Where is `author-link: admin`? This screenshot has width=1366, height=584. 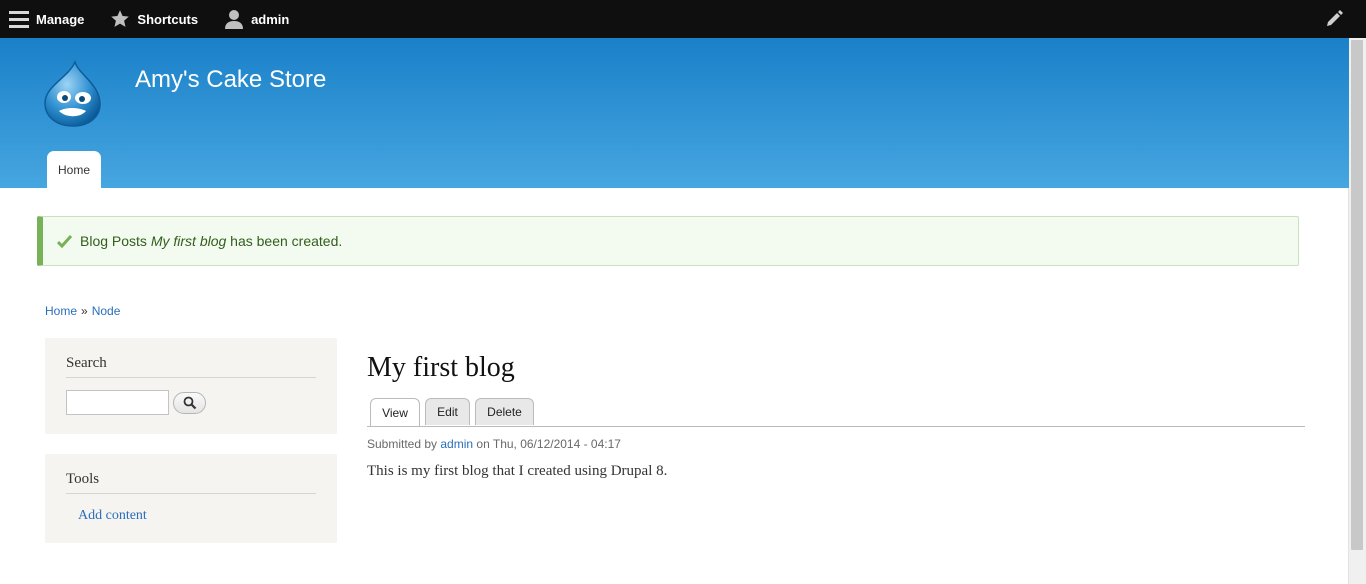
author-link: admin is located at coordinates (456, 444).